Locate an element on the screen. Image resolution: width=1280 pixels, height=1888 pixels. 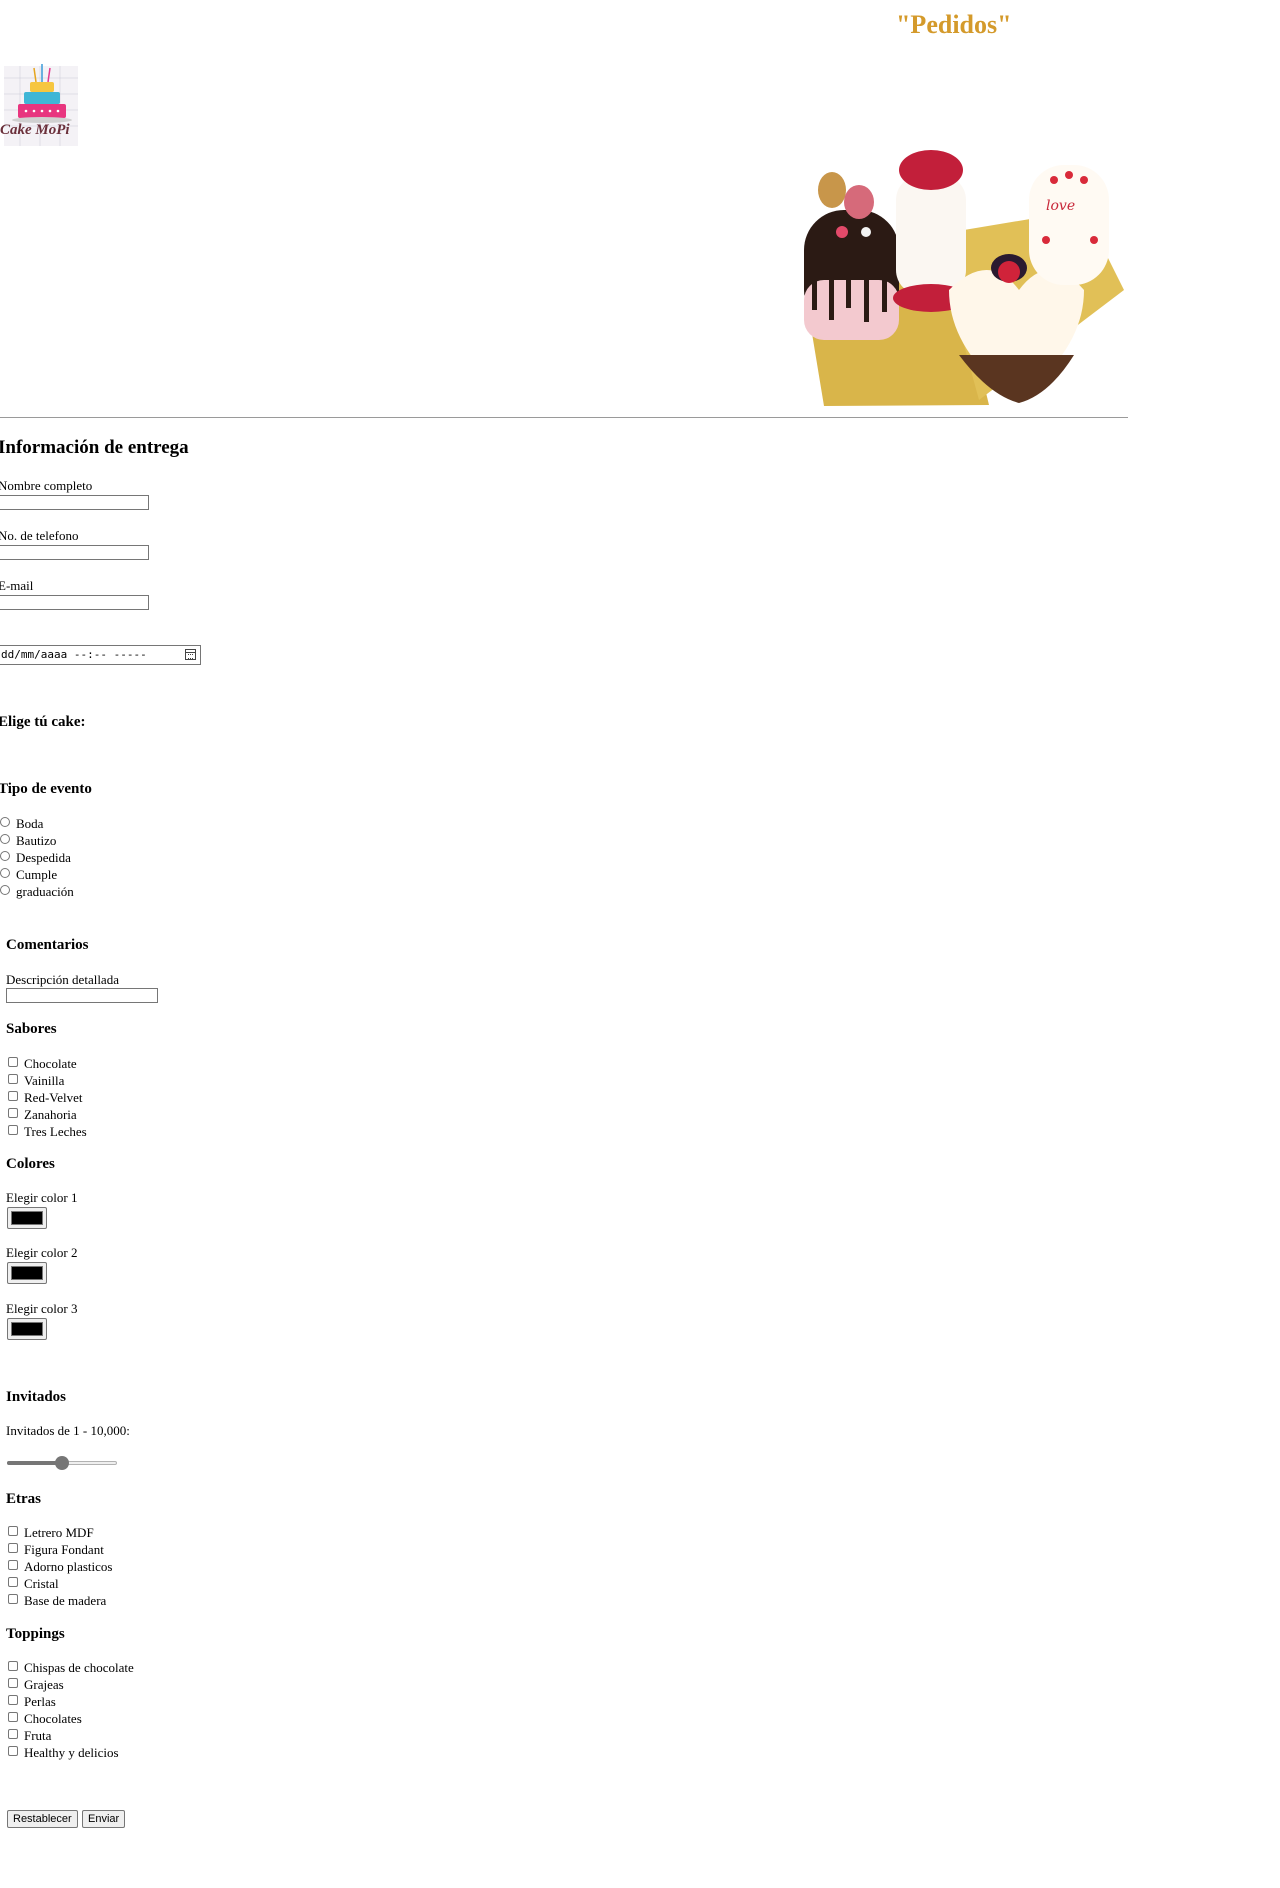
event-option-label: Bautizo is located at coordinates (36, 840).